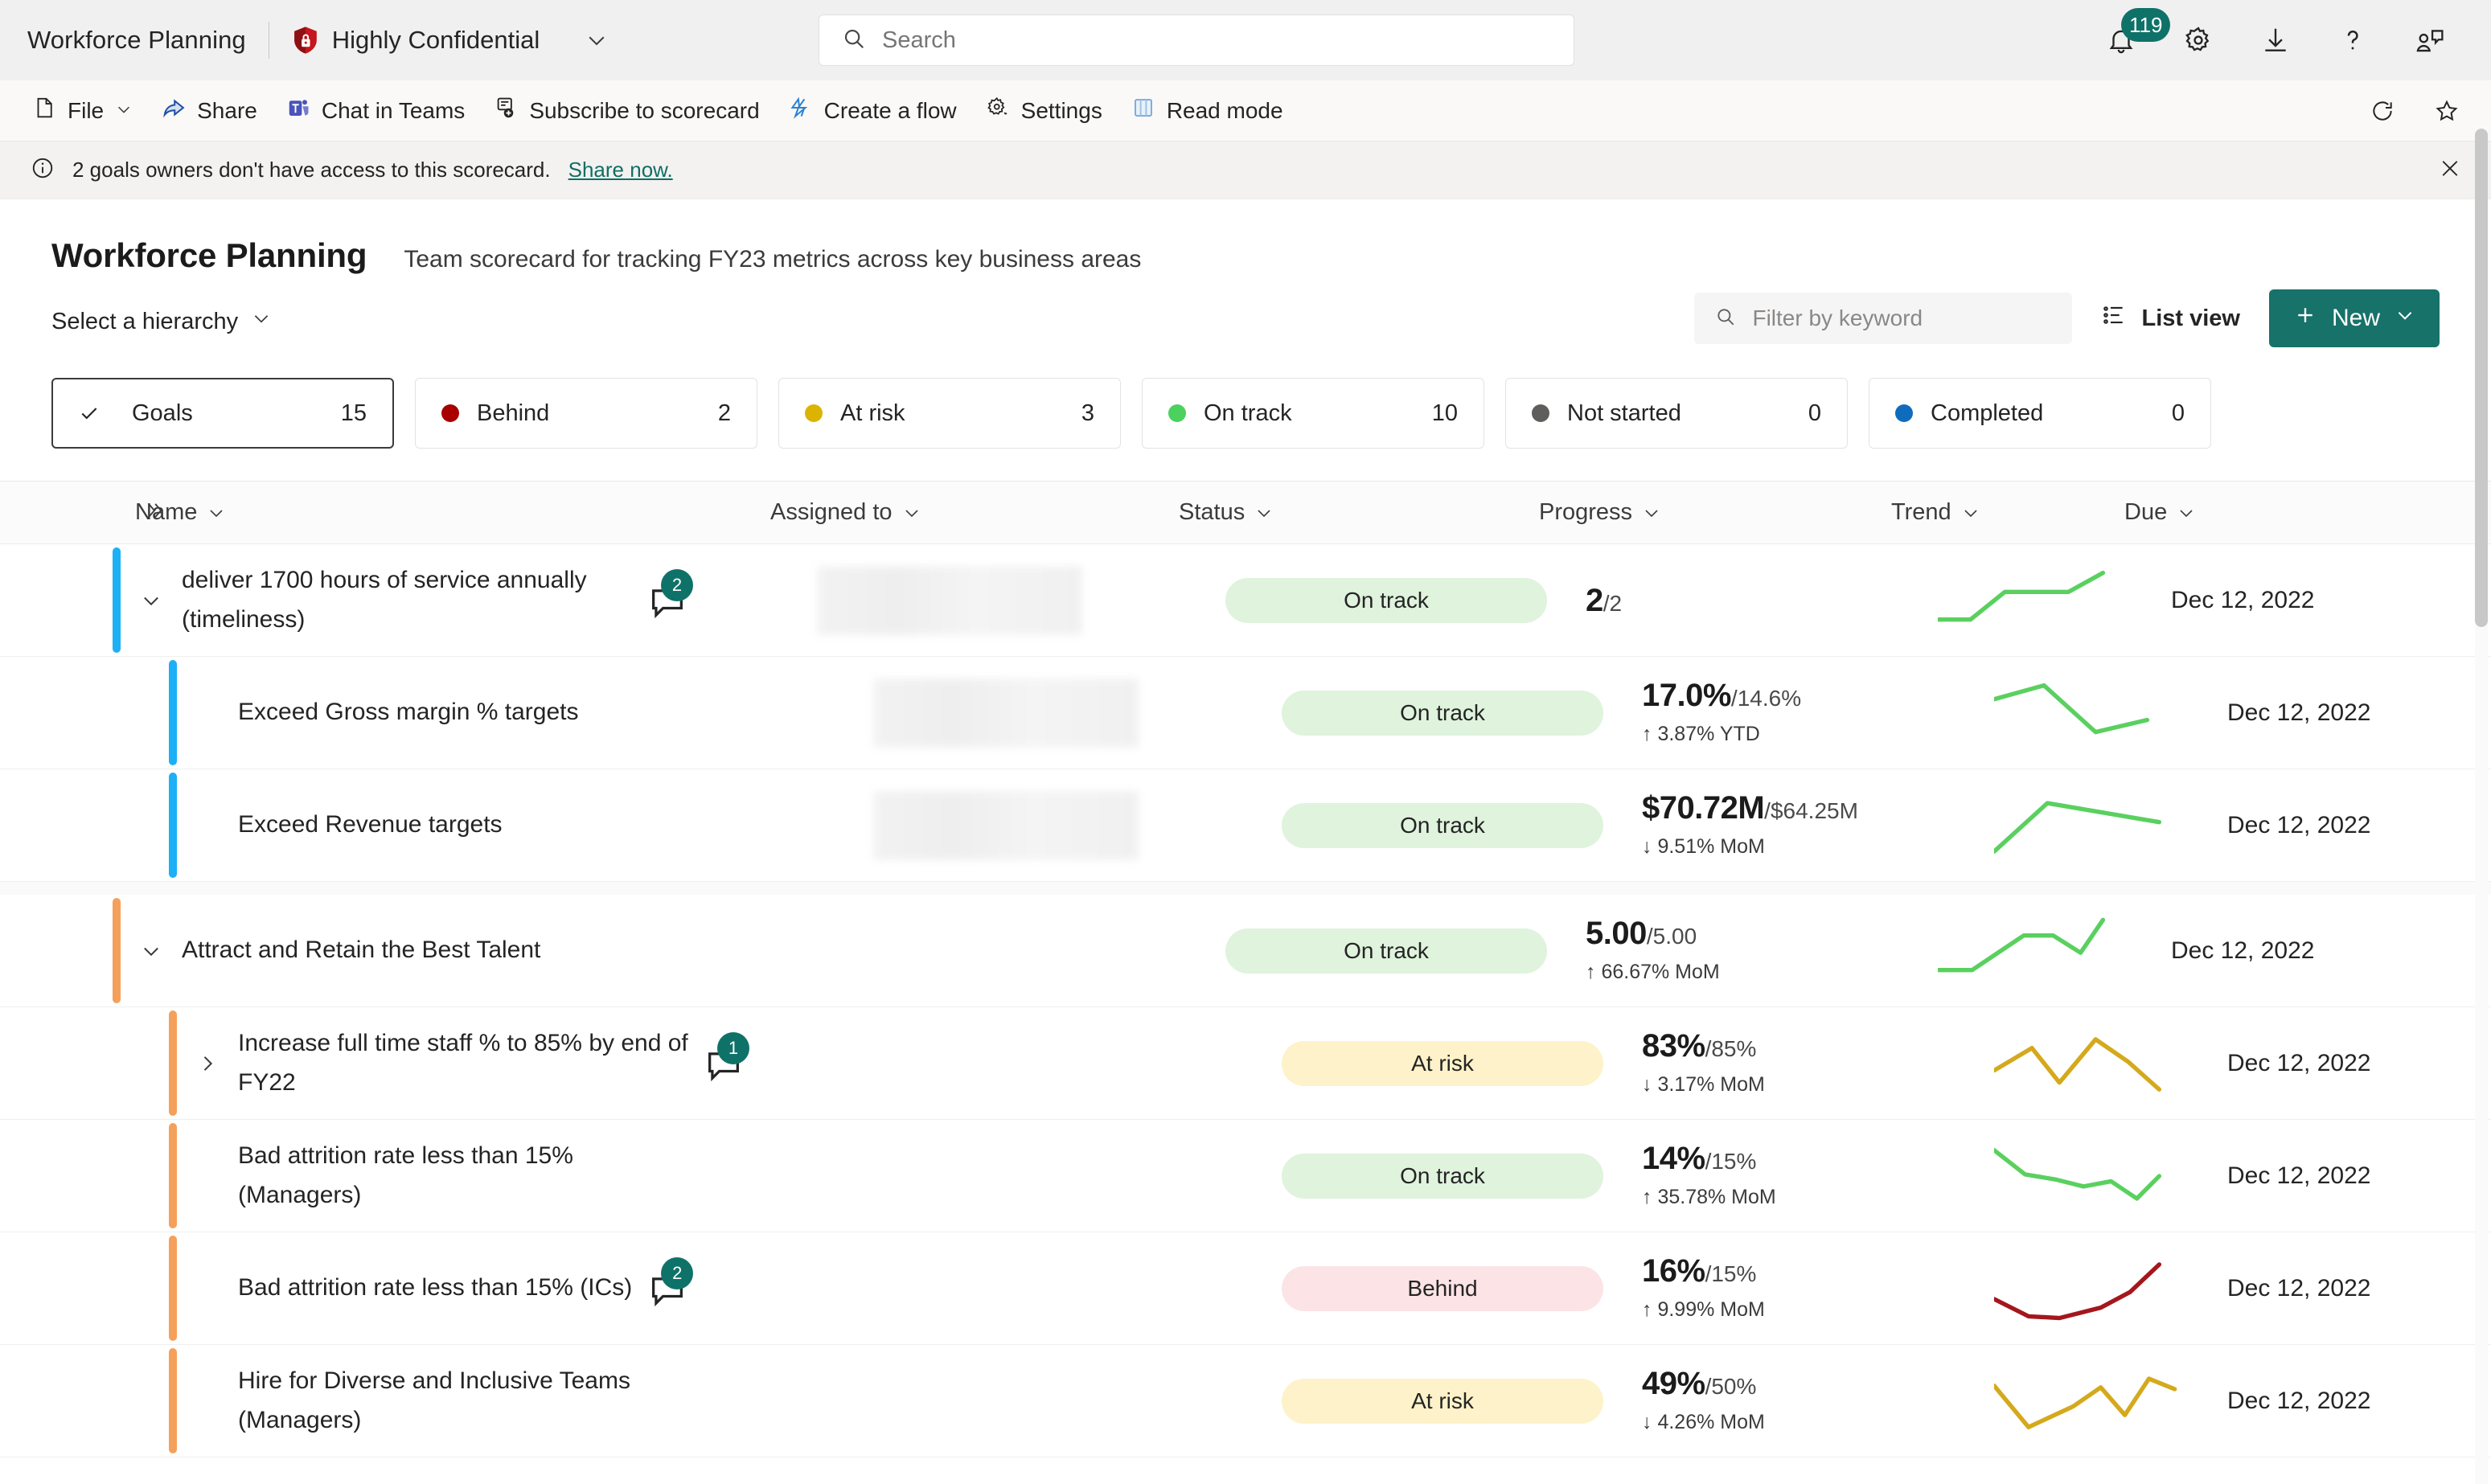 This screenshot has height=1484, width=2491. I want to click on expand-all-icon, so click(154, 513).